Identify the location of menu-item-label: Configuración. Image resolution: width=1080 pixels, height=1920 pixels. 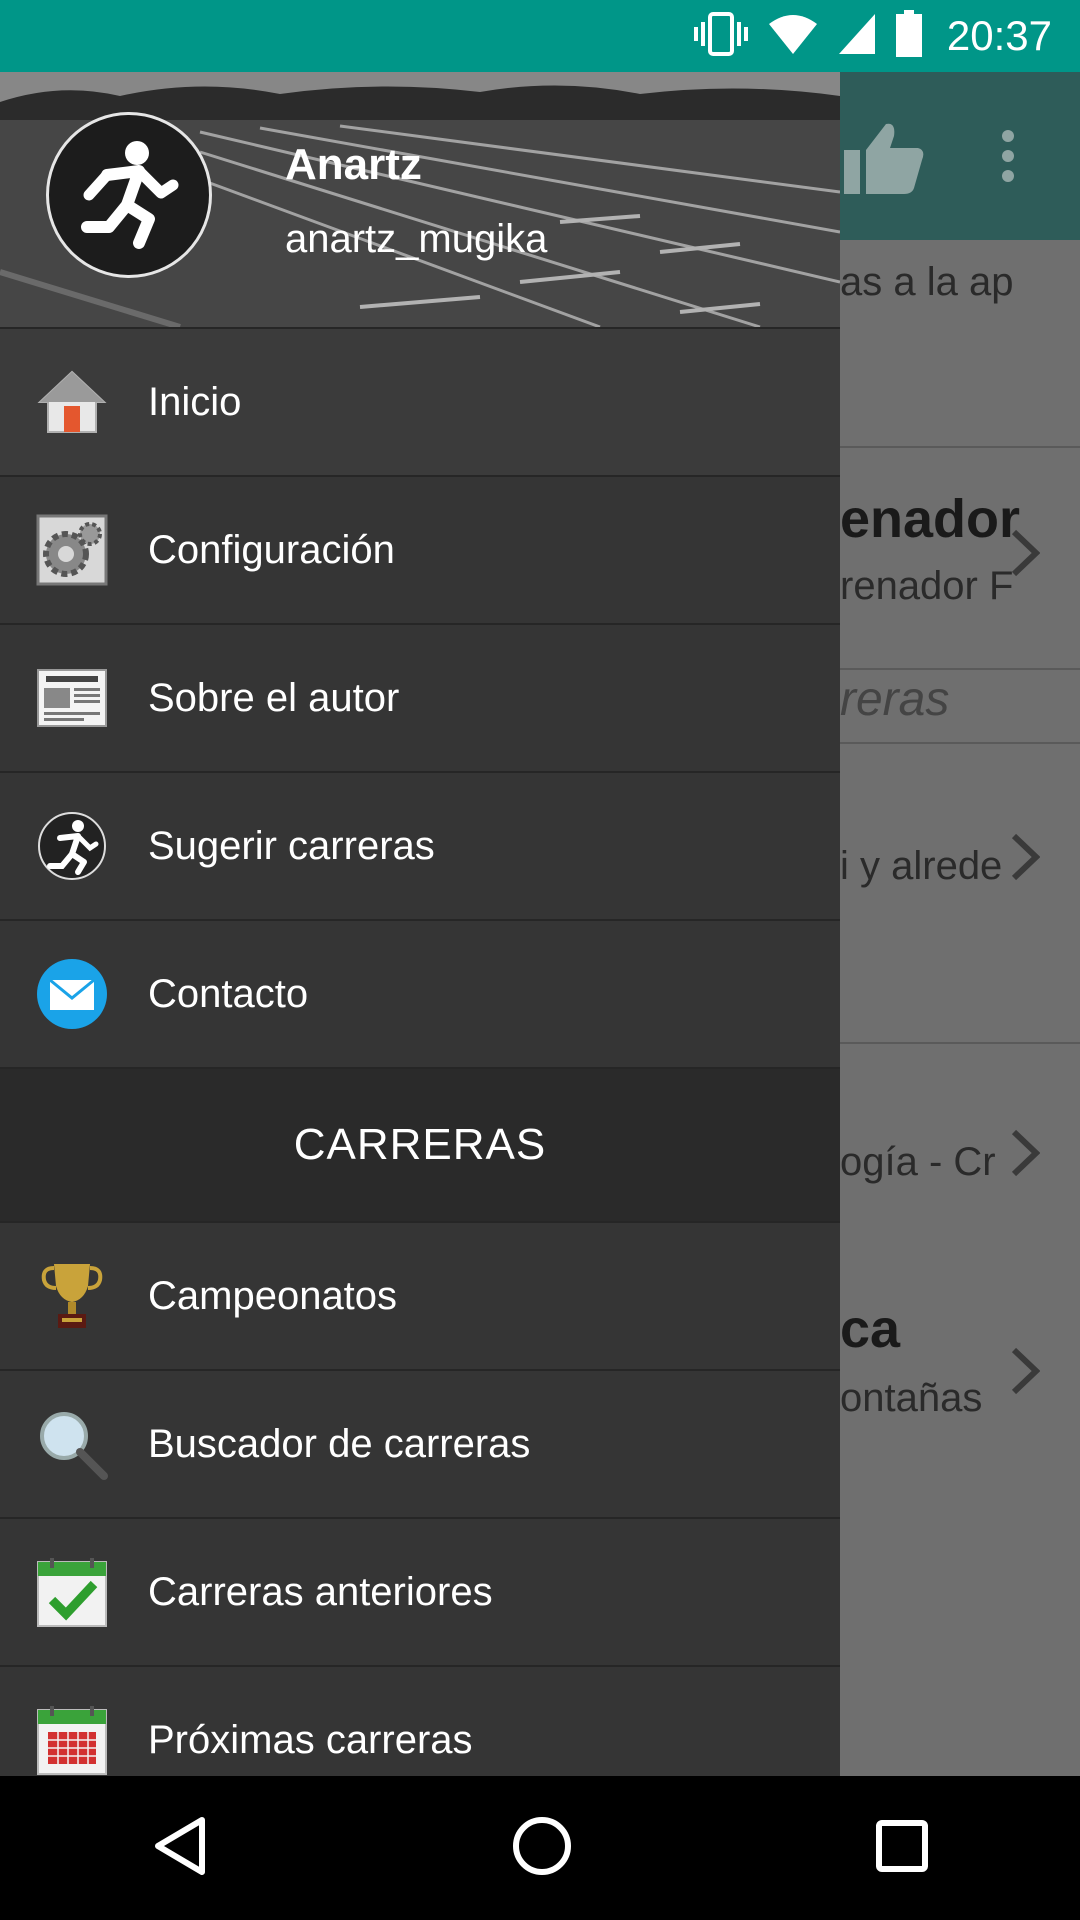
(271, 549).